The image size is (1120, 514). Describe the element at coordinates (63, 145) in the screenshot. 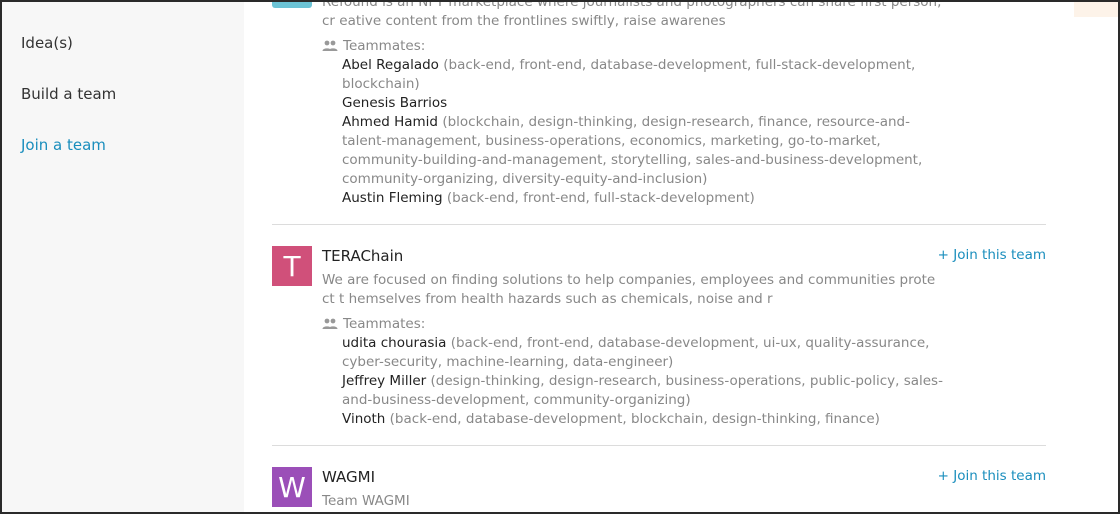

I see `sidebar-item-join-a-team: Join a team` at that location.